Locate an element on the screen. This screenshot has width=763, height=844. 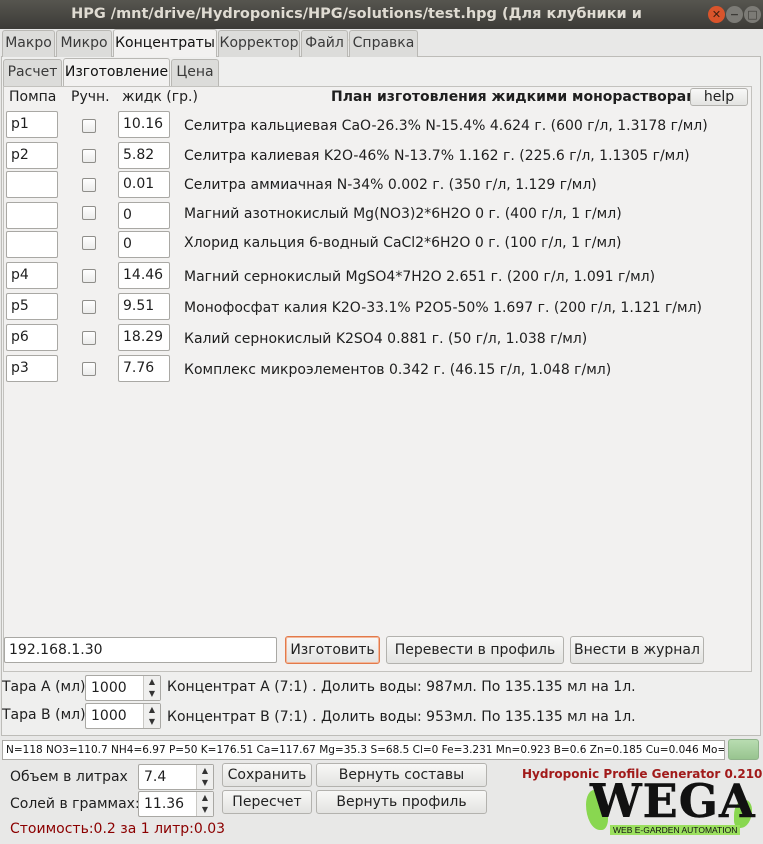
tab-calculation: Расчет is located at coordinates (32, 72).